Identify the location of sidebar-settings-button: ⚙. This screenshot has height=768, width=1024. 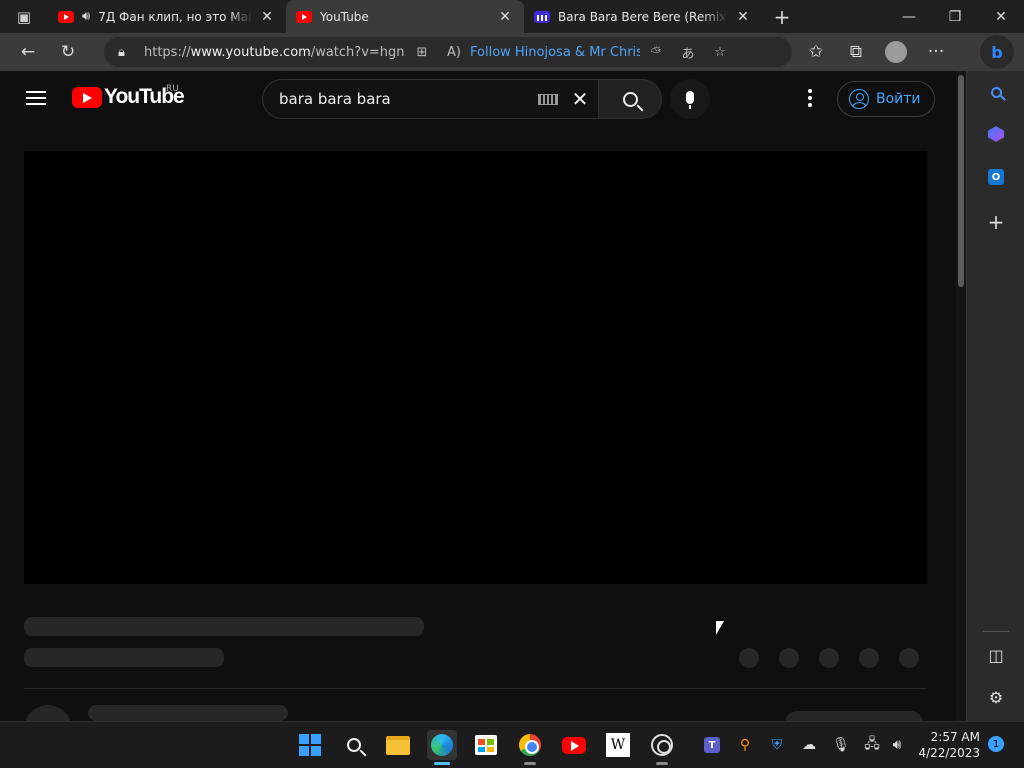
(996, 697).